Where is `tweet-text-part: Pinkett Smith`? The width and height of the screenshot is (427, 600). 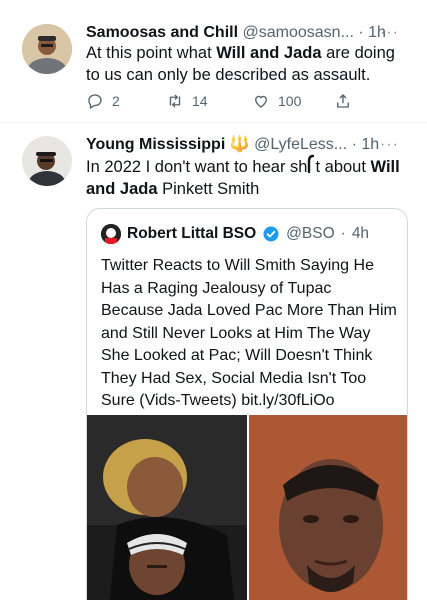
tweet-text-part: Pinkett Smith is located at coordinates (208, 189).